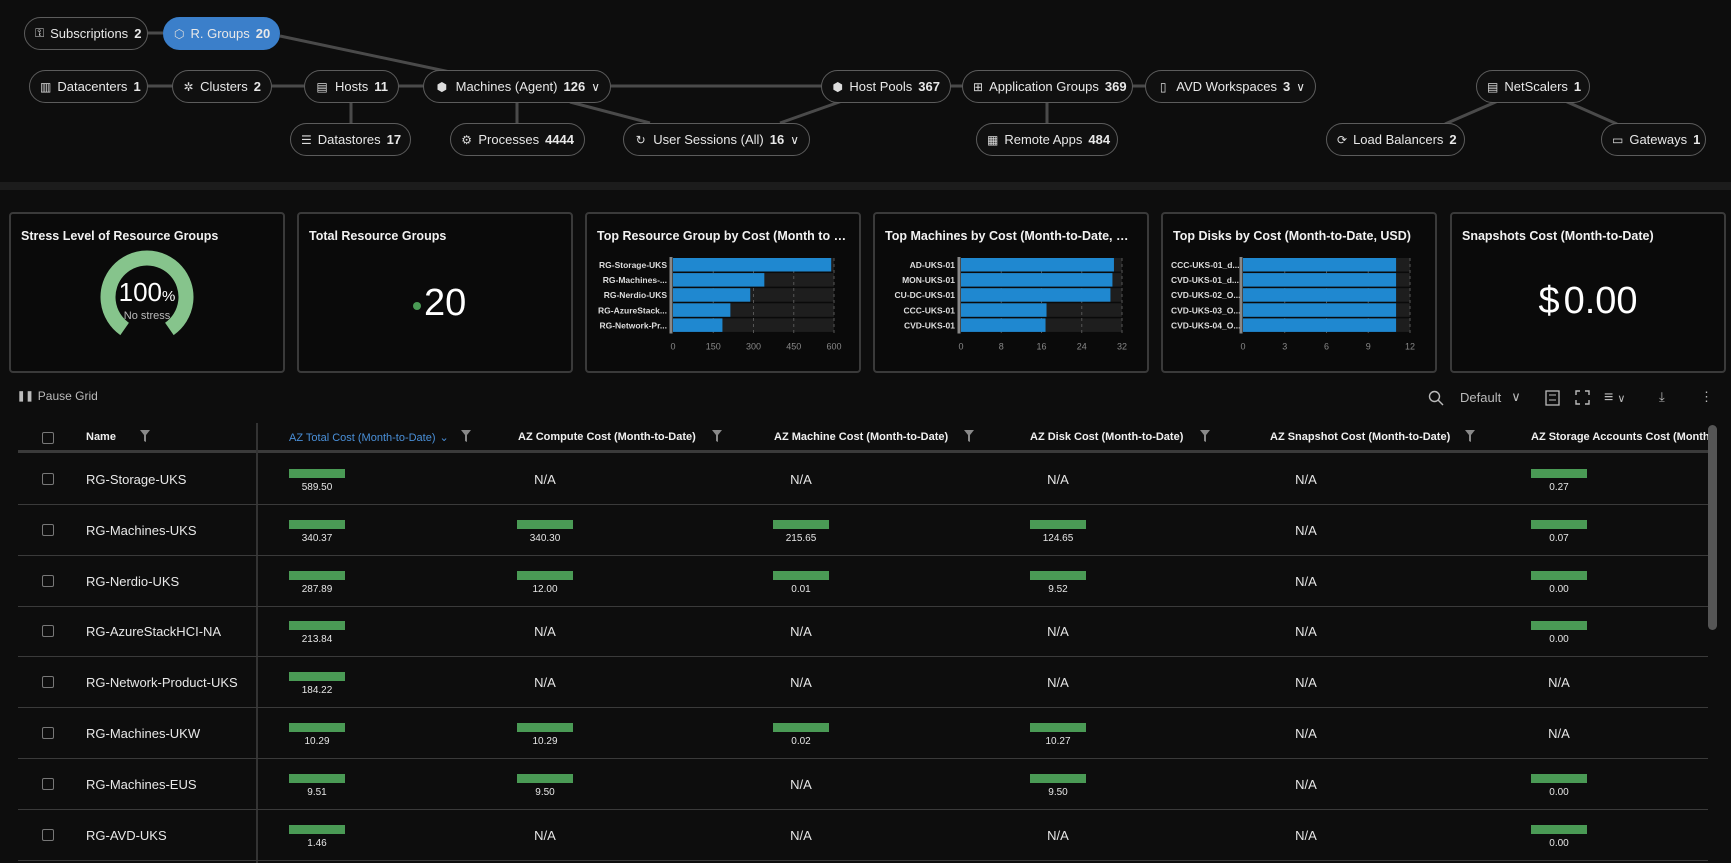 The height and width of the screenshot is (863, 1731). What do you see at coordinates (1230, 86) in the screenshot?
I see `topology-node-avd-workspaces: ▯ AVD Workspaces 3 ∨` at bounding box center [1230, 86].